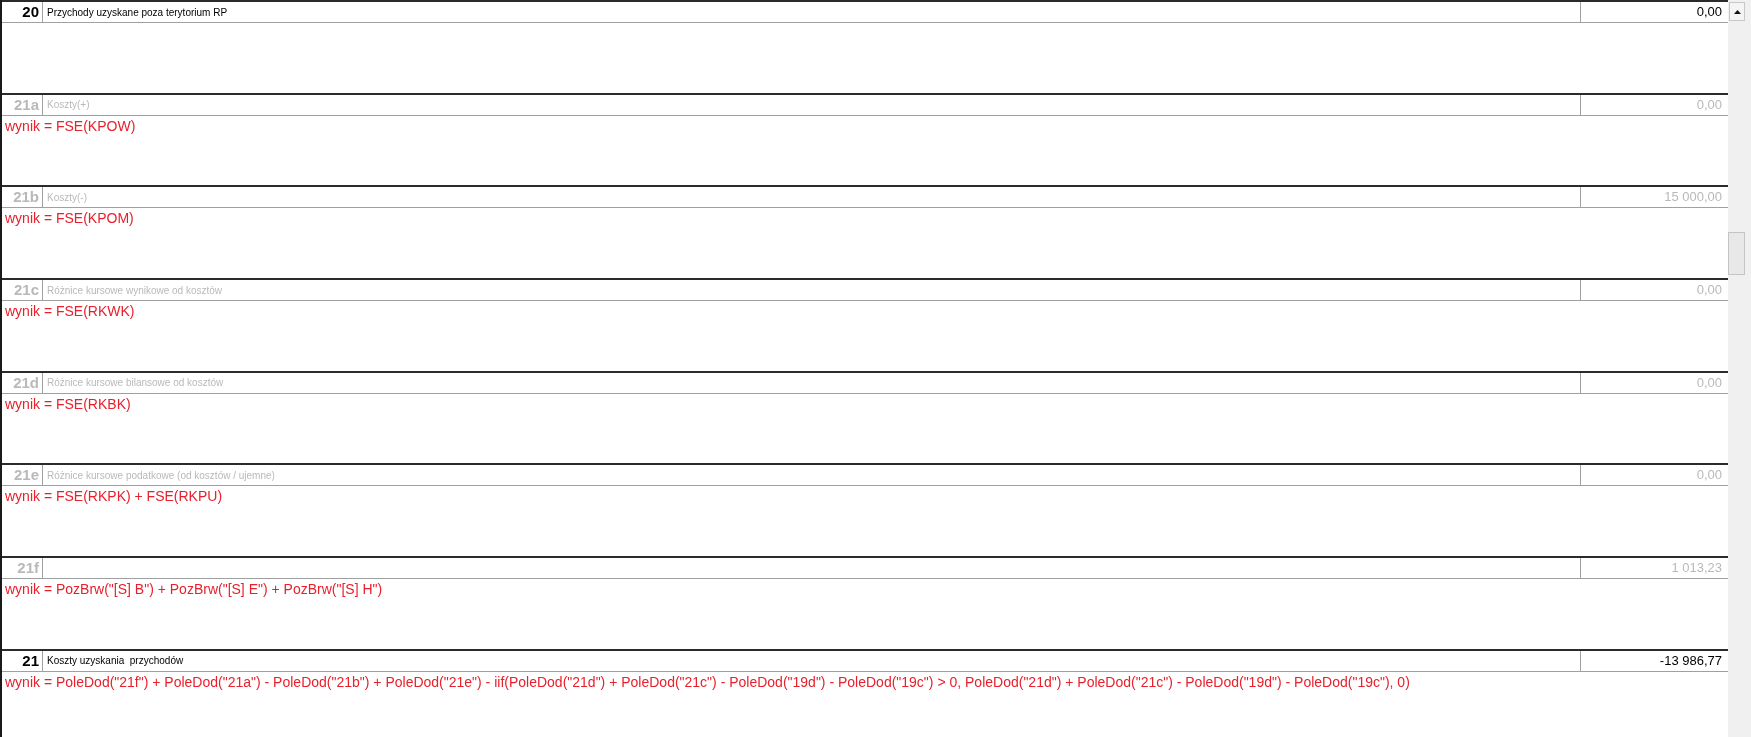  What do you see at coordinates (26, 104) in the screenshot?
I see `row-number: 21a` at bounding box center [26, 104].